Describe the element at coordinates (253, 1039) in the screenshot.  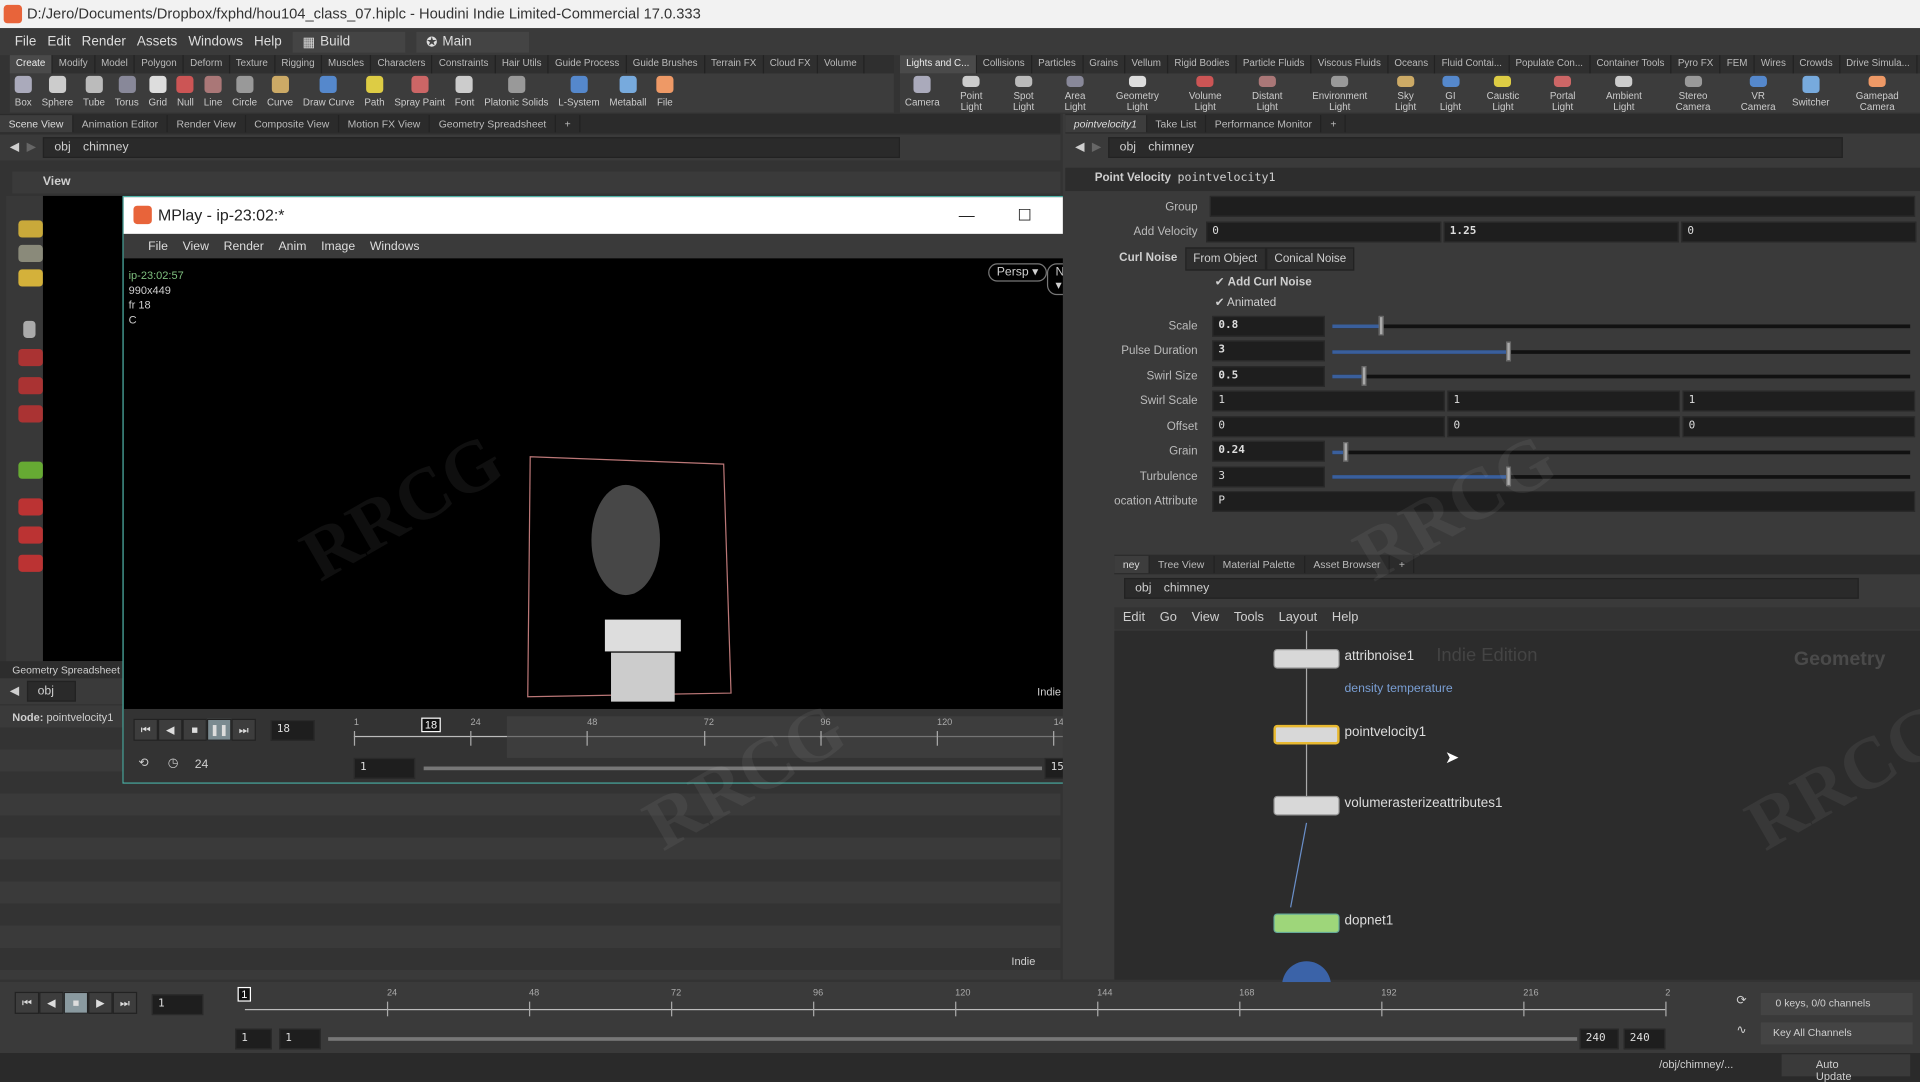
I see `start-frame-field: 1` at that location.